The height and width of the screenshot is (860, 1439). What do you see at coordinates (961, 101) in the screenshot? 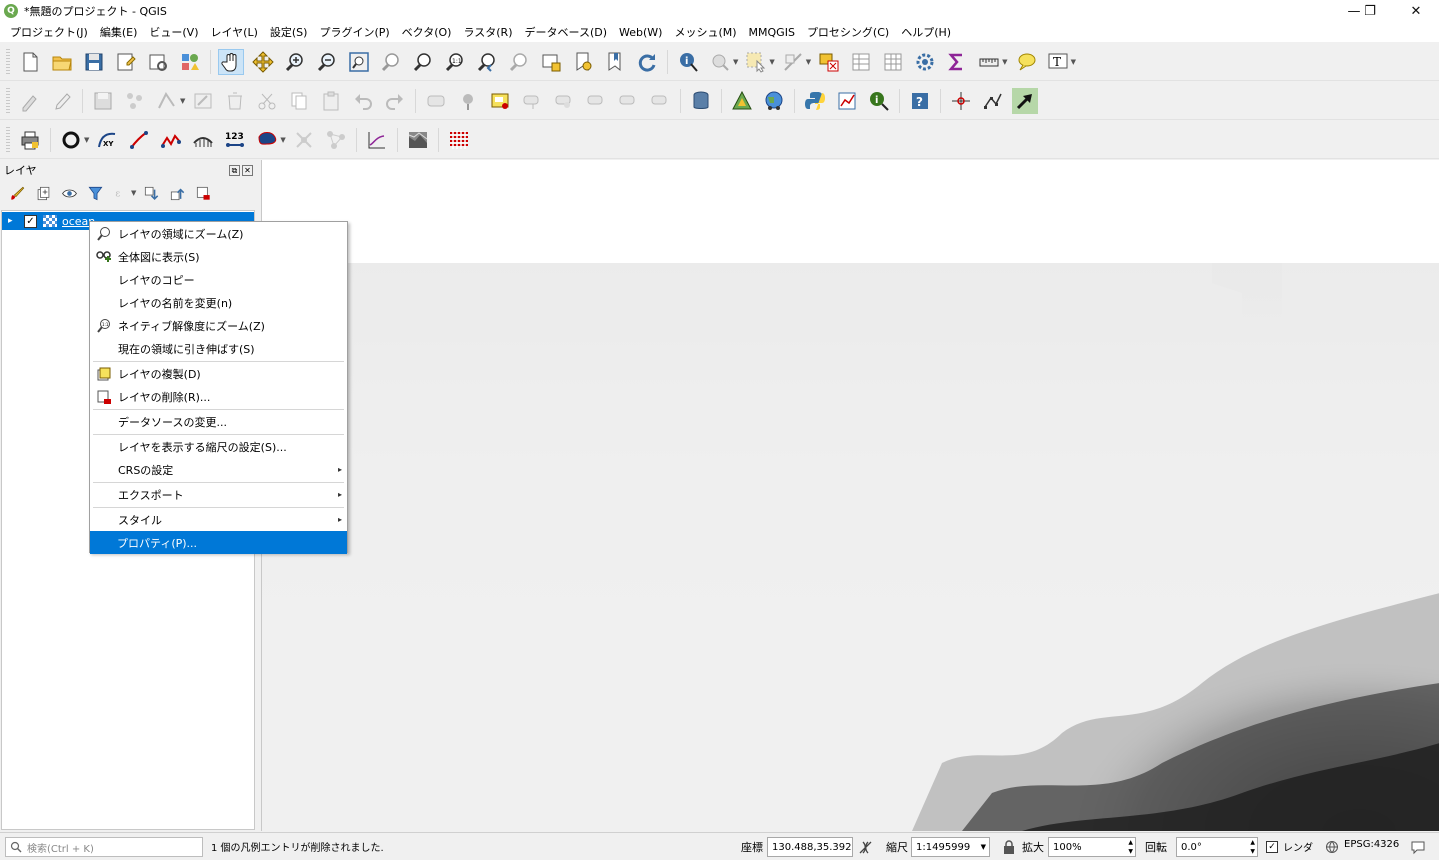
I see `coordinate-capture-button` at bounding box center [961, 101].